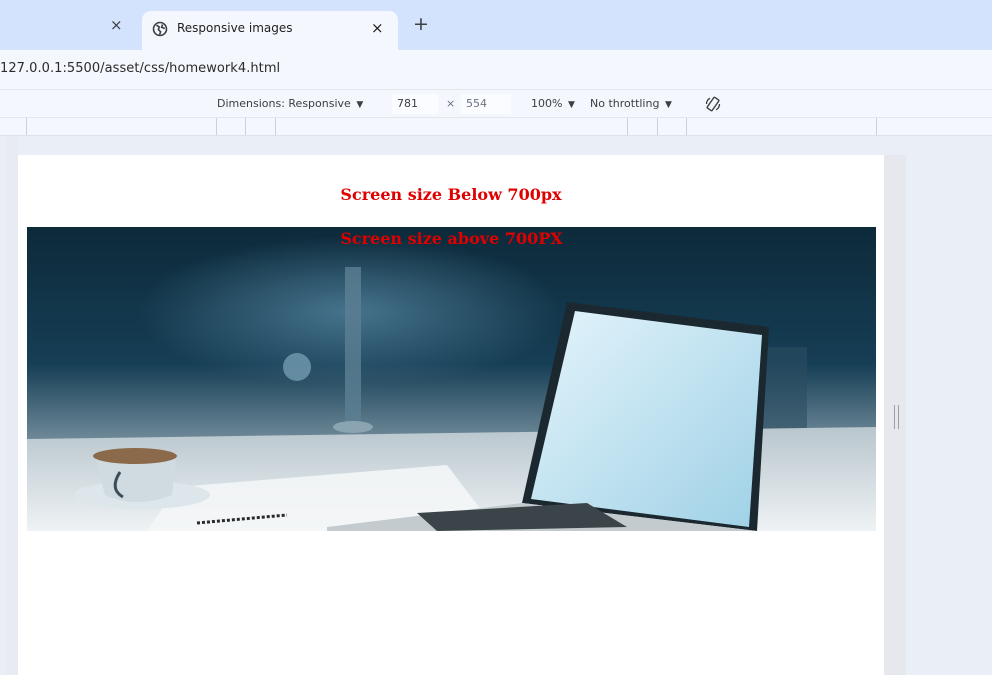  What do you see at coordinates (451, 194) in the screenshot?
I see `heading-below-700: Screen size Below 700px` at bounding box center [451, 194].